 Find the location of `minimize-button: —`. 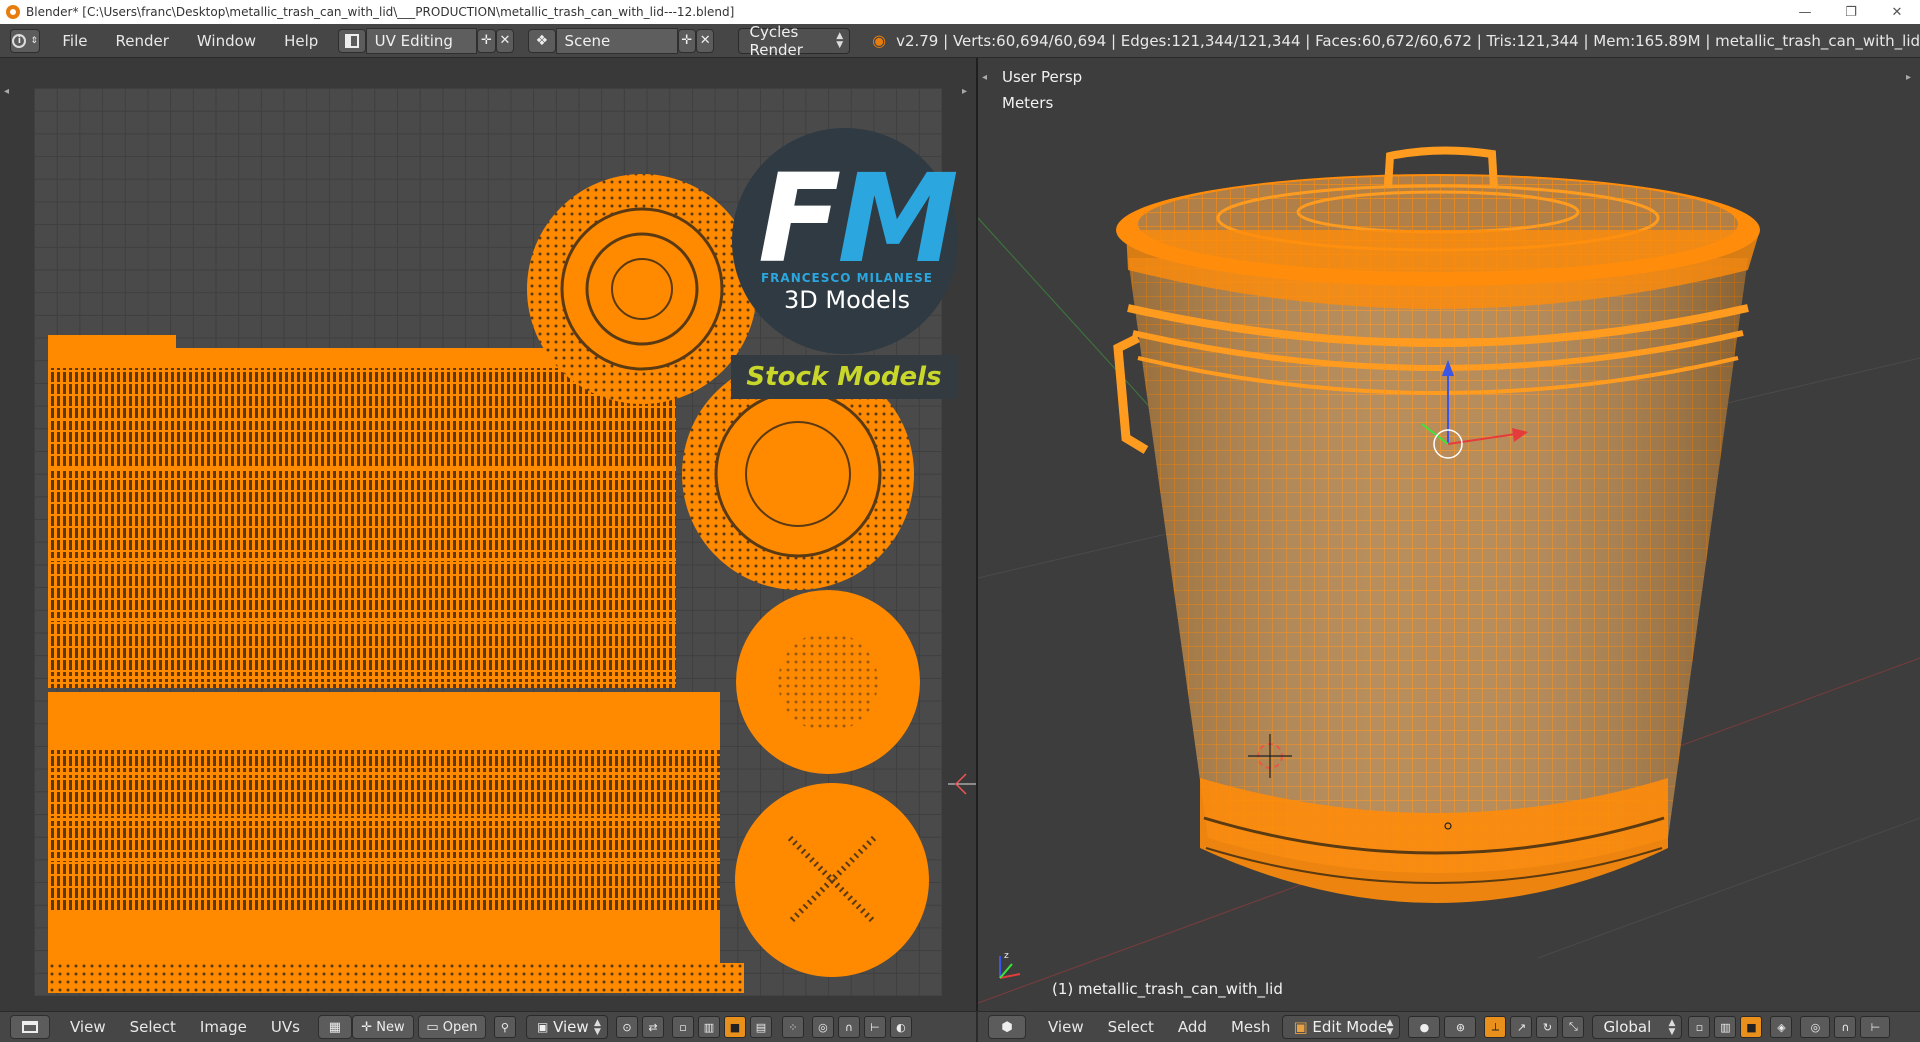

minimize-button: — is located at coordinates (1805, 12).